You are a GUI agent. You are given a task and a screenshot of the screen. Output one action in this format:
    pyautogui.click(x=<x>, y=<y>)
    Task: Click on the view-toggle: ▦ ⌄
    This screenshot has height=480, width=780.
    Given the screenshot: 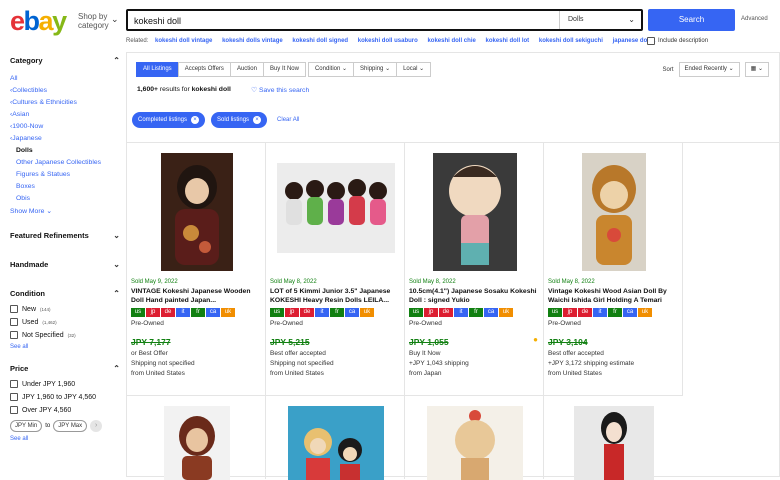 What is the action you would take?
    pyautogui.click(x=756, y=69)
    